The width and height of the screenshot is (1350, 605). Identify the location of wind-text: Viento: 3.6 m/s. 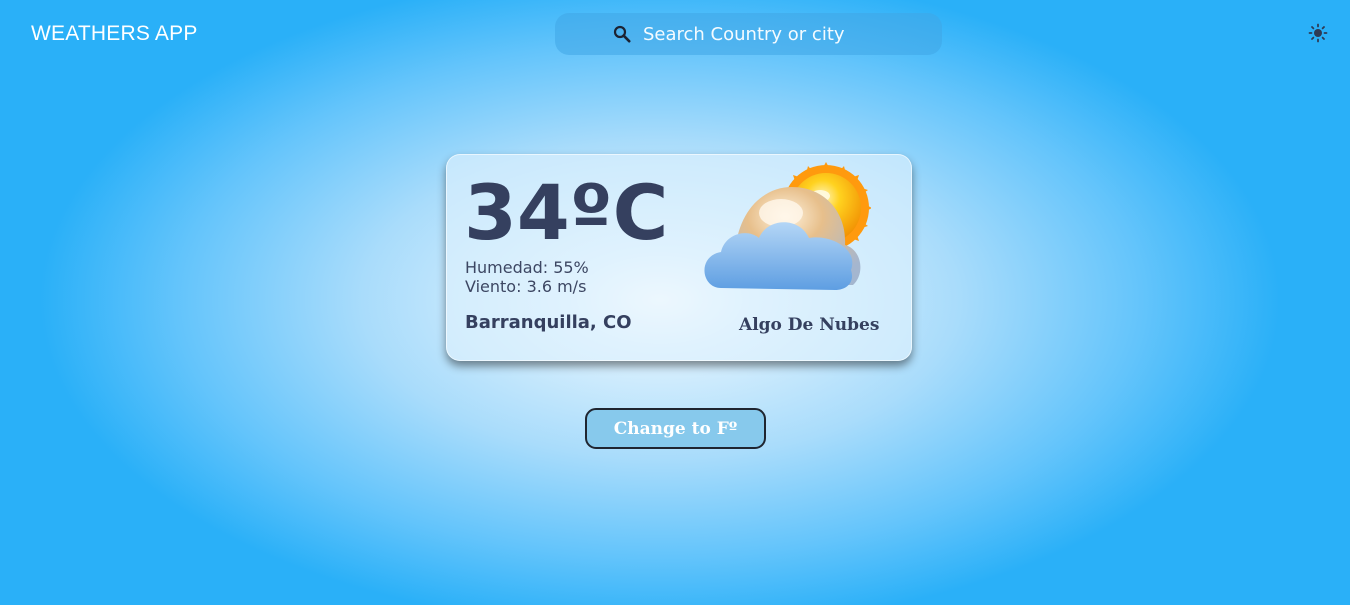
(526, 286).